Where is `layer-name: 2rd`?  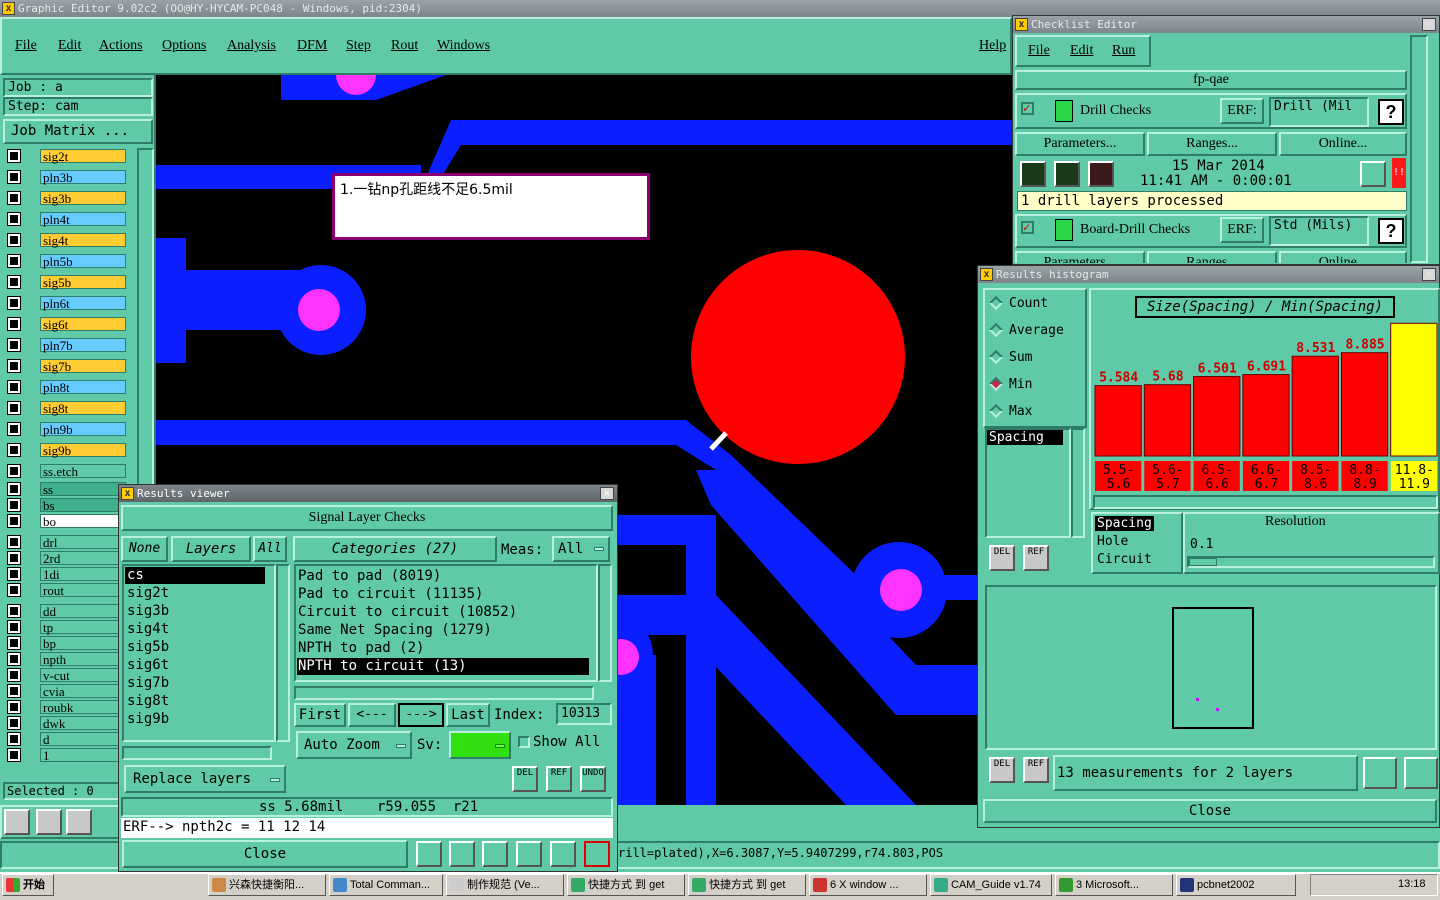
layer-name: 2rd is located at coordinates (83, 558).